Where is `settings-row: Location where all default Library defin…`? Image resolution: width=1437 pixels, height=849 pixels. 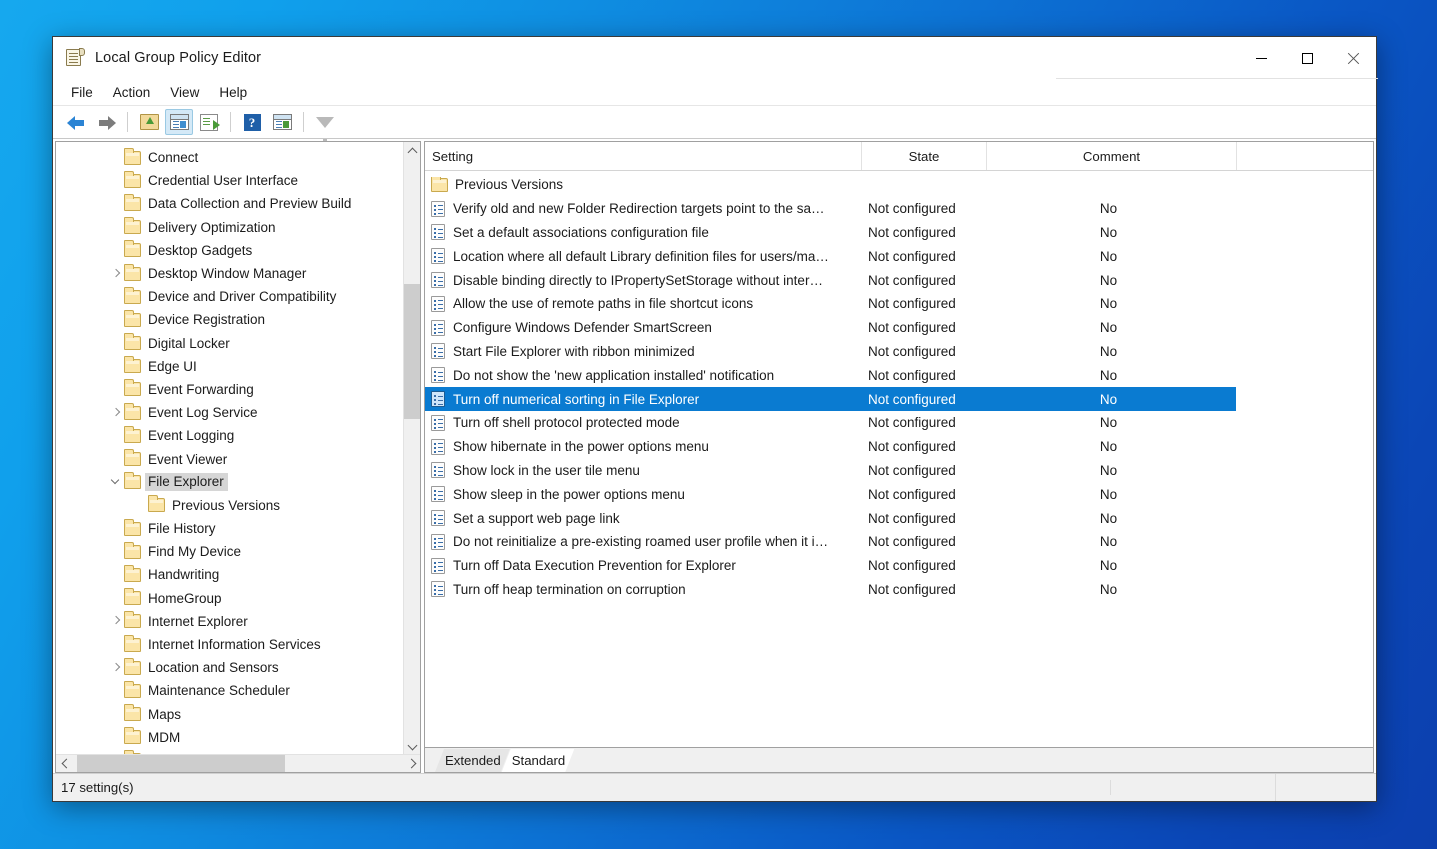
settings-row: Location where all default Library defin… is located at coordinates (830, 256).